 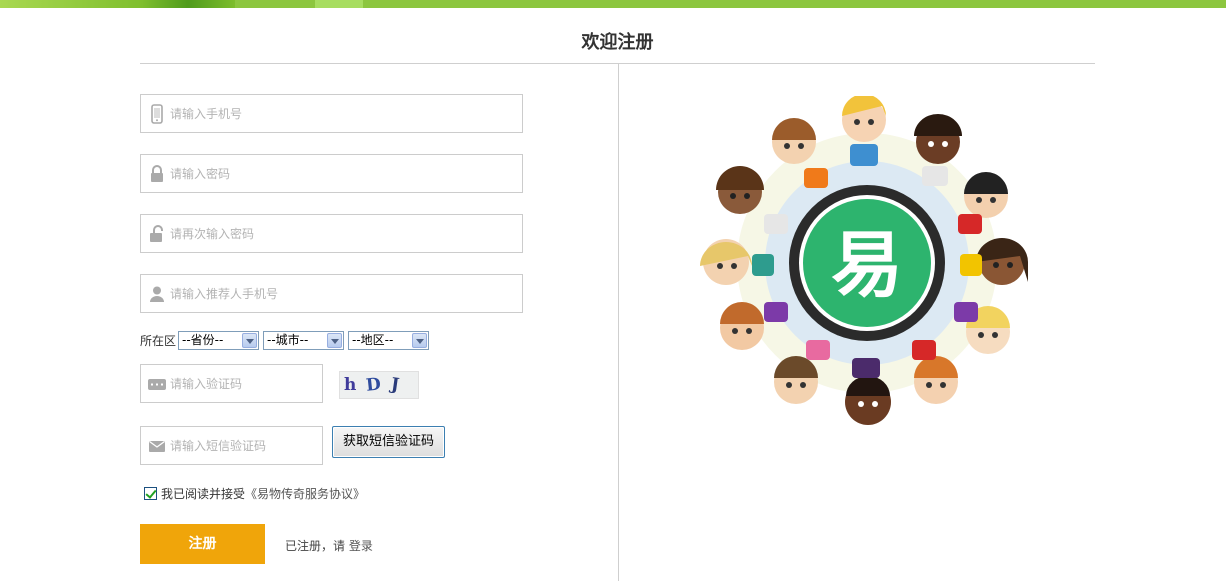 I want to click on agreement-row: 我已阅读并接受 《易物传奇服务协议》, so click(x=254, y=493).